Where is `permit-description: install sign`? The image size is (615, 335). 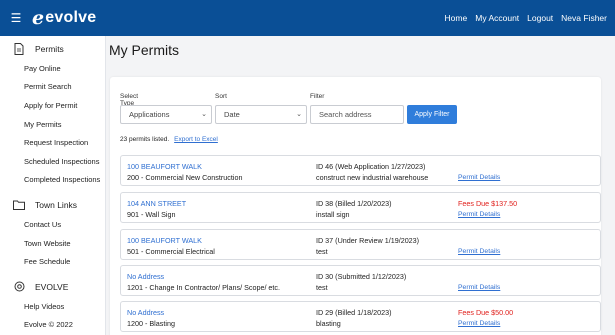
permit-description: install sign is located at coordinates (333, 214).